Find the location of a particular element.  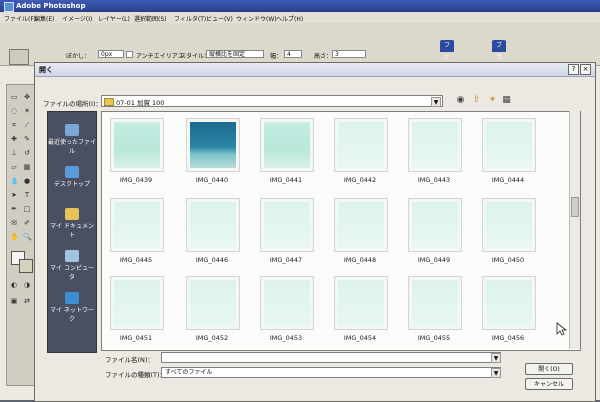

look-in-select: 07-01 加賀 100 ▼ is located at coordinates (272, 101).